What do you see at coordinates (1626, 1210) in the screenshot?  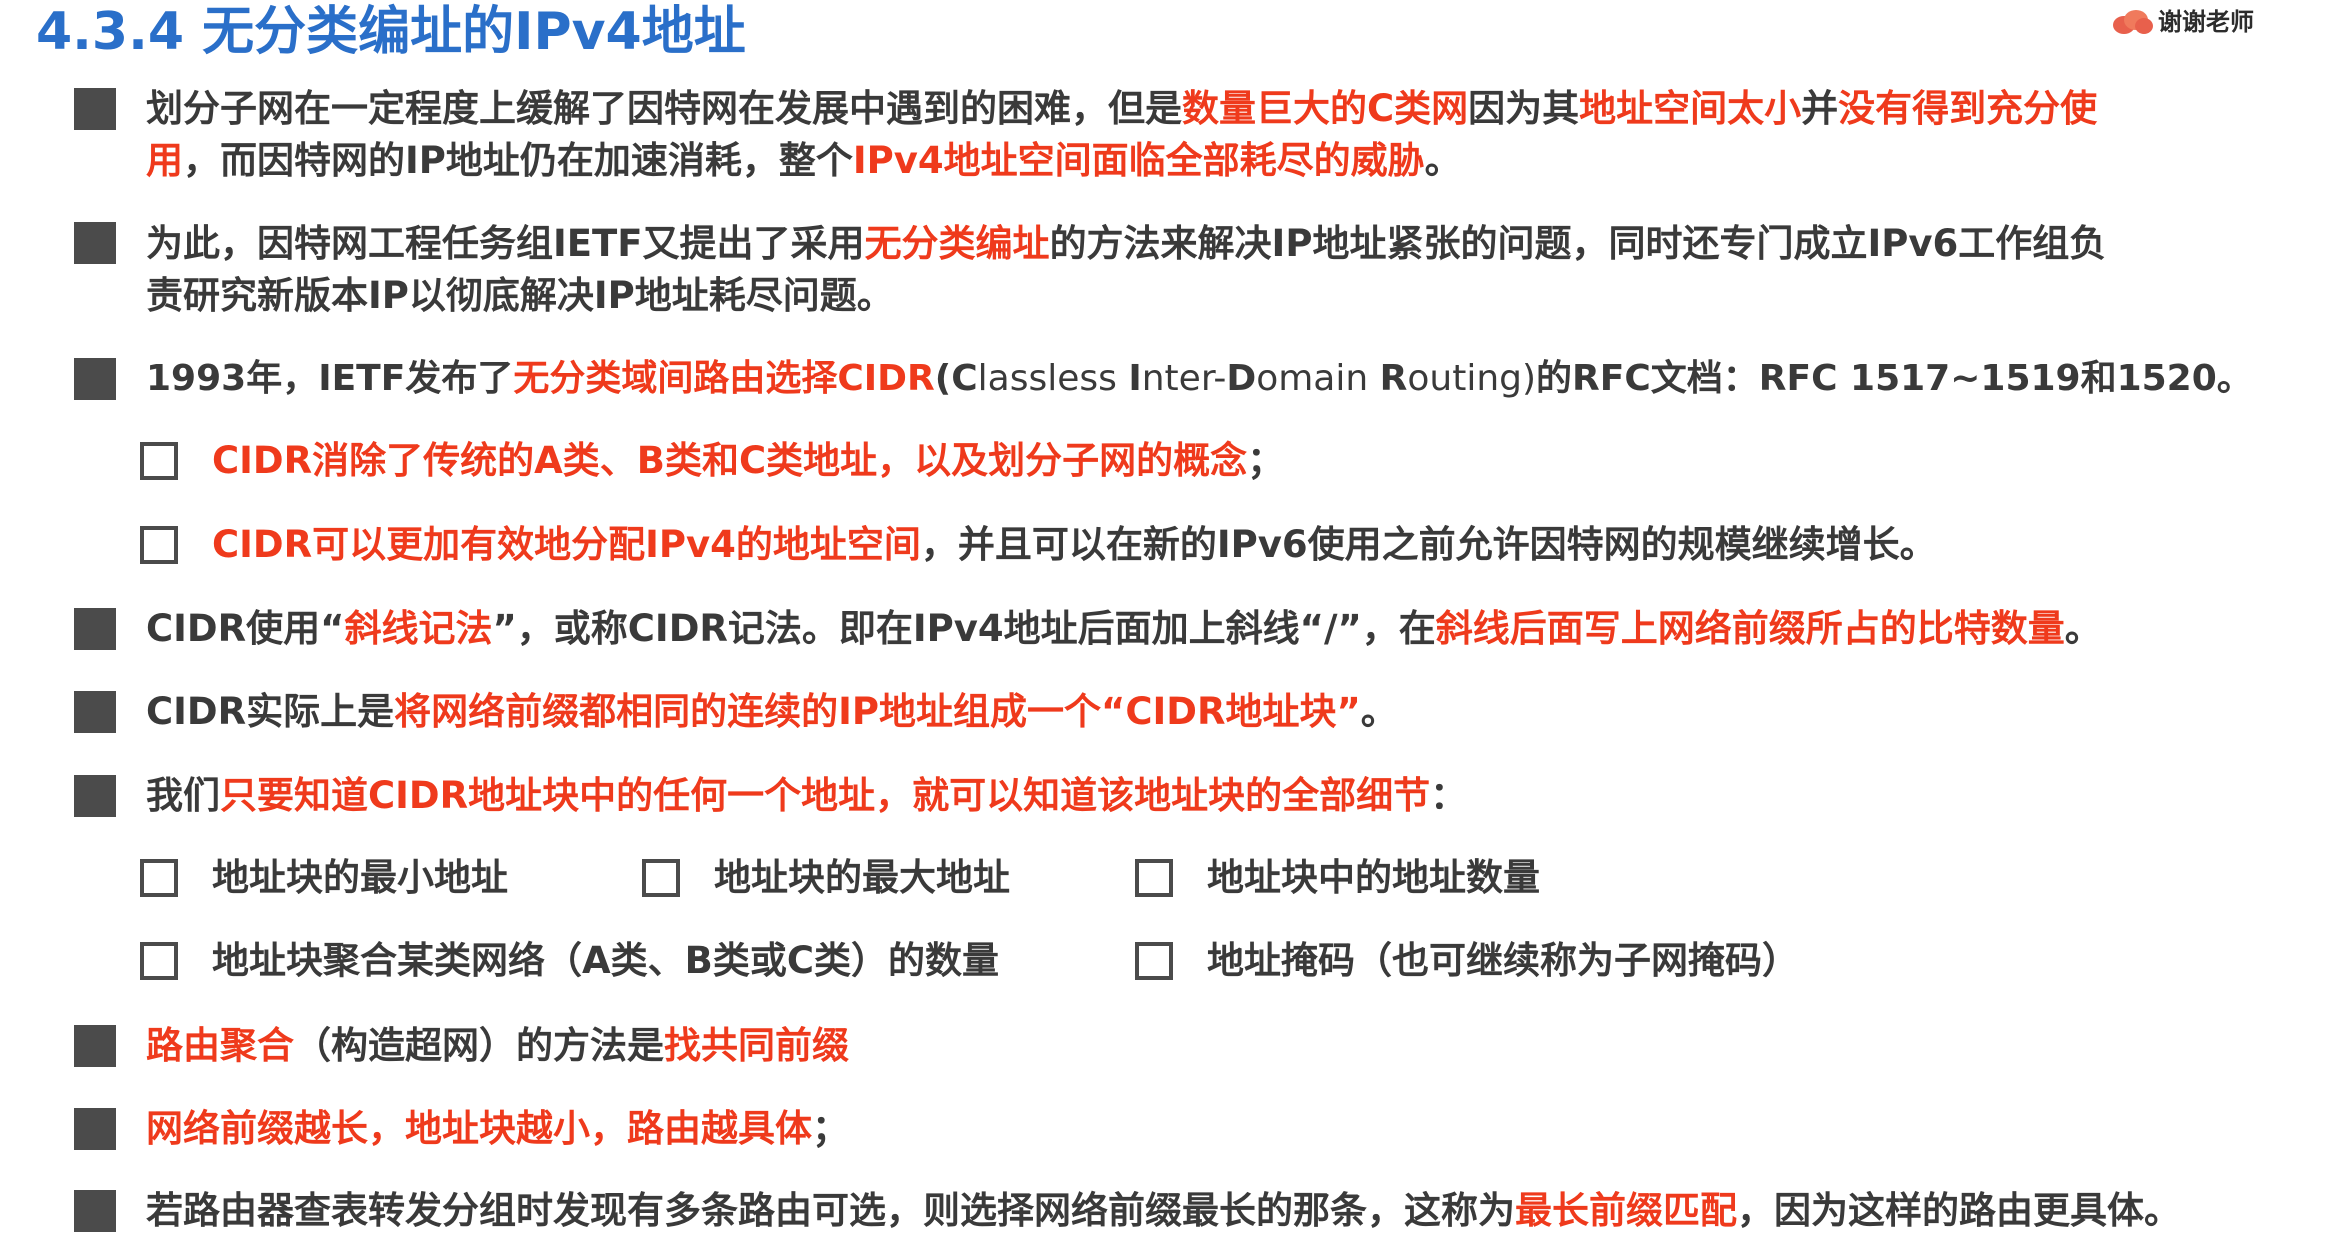 I see `highlight-run: 最长前缀匹配` at bounding box center [1626, 1210].